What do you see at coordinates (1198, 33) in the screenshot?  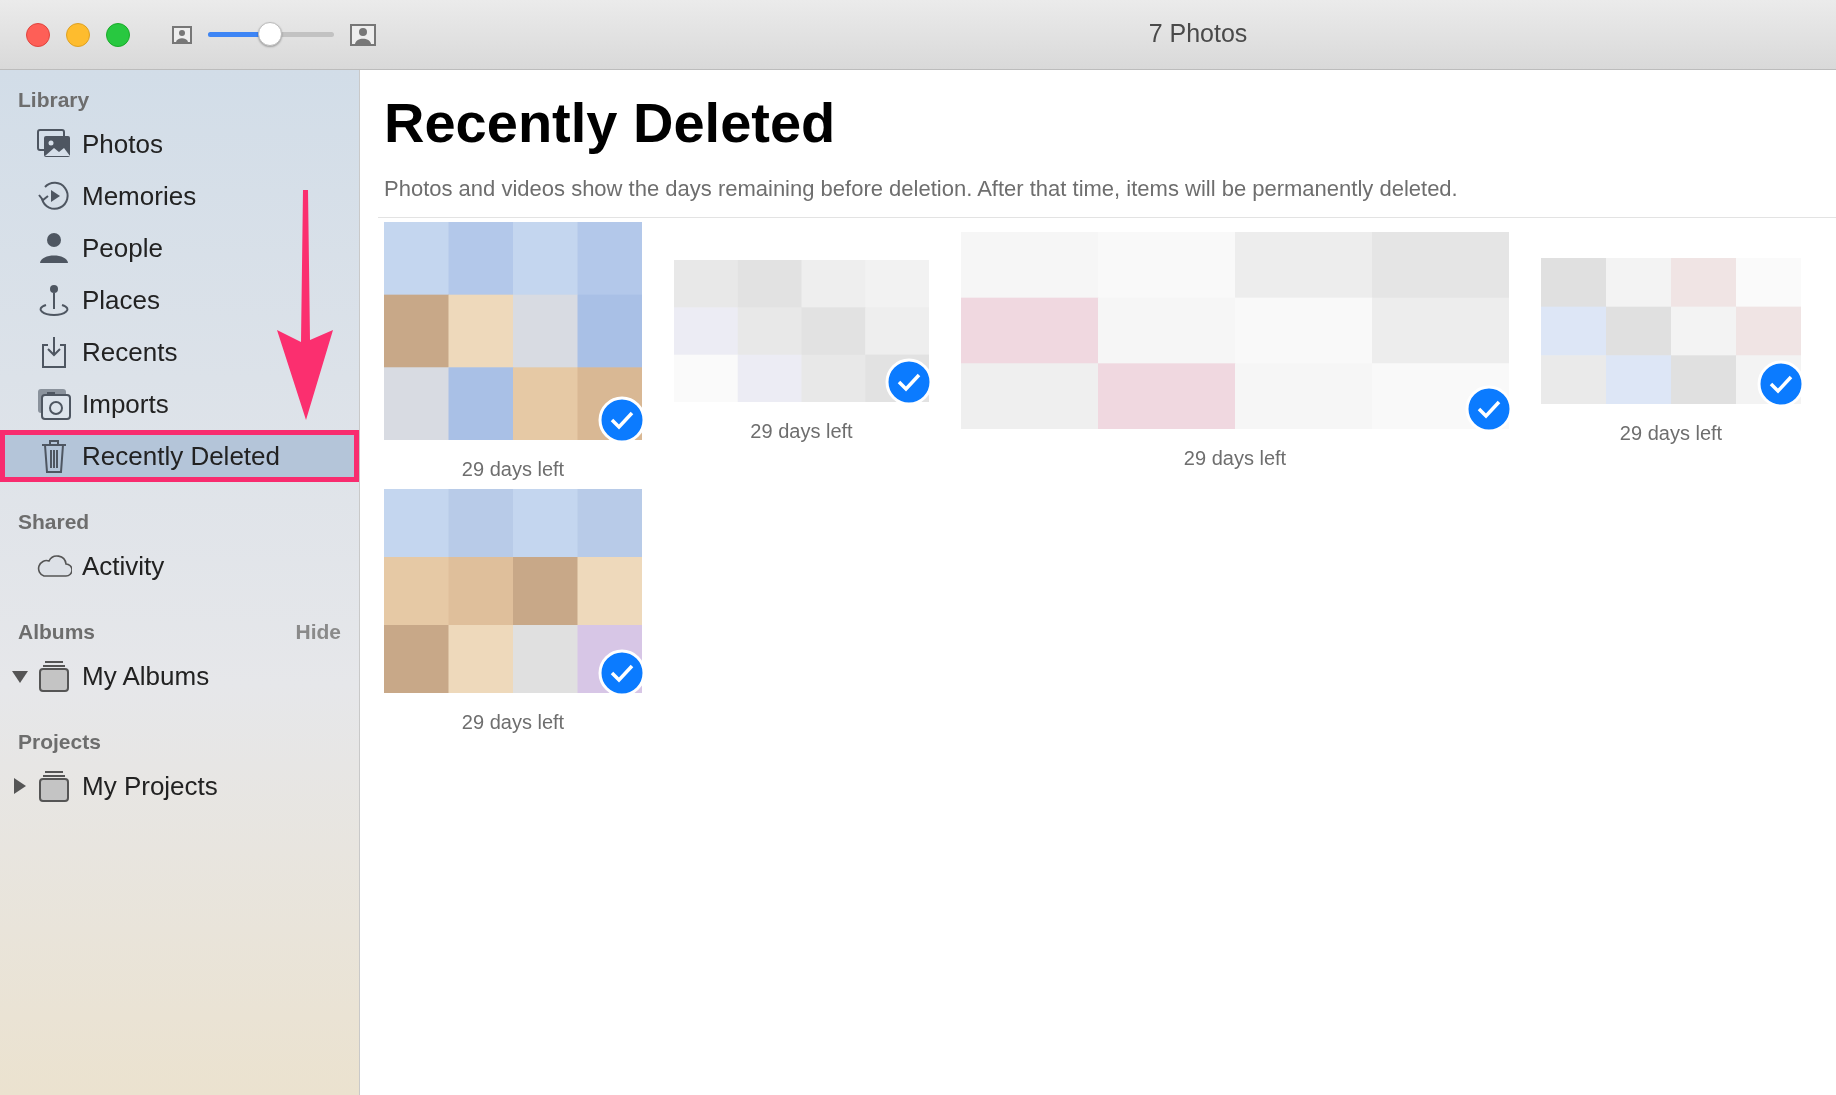 I see `window-title: 7 Photos` at bounding box center [1198, 33].